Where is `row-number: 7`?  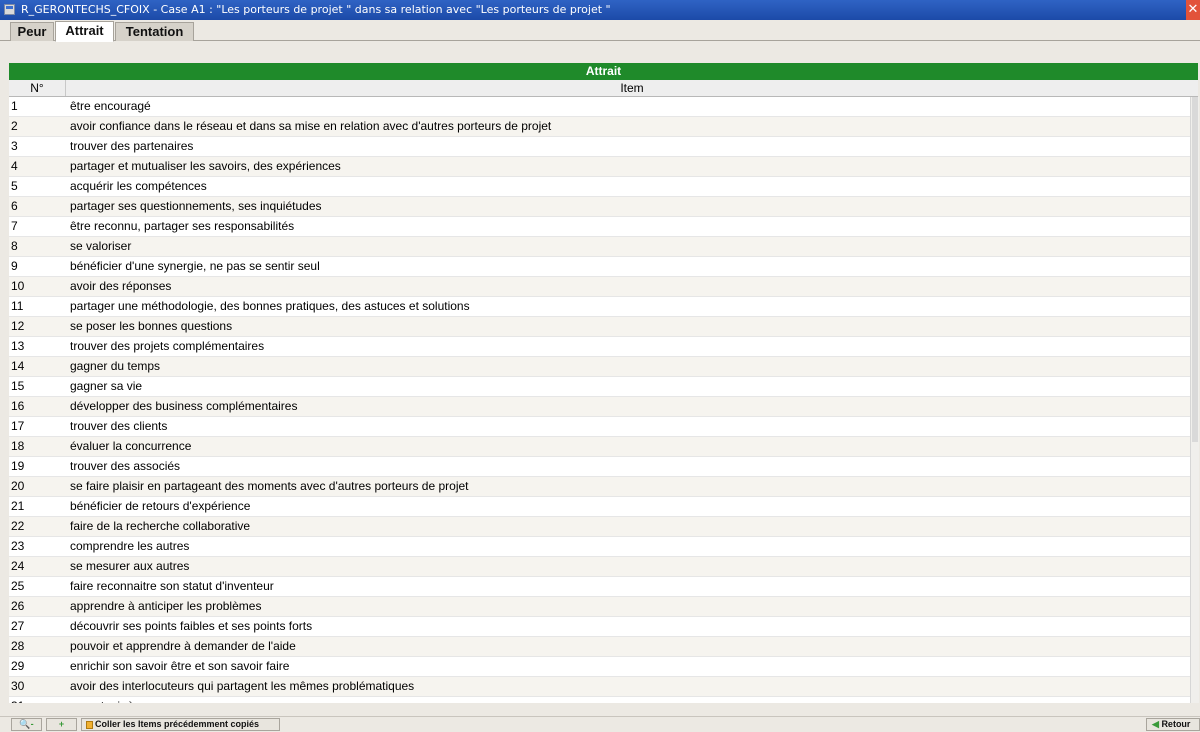 row-number: 7 is located at coordinates (14, 226).